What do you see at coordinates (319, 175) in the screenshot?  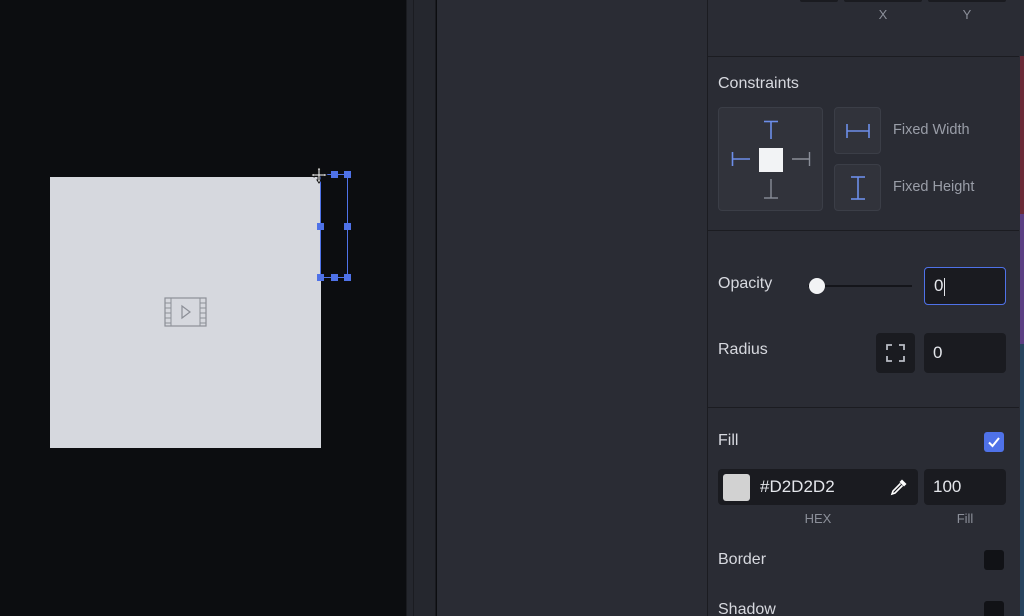 I see `move-cursor-icon` at bounding box center [319, 175].